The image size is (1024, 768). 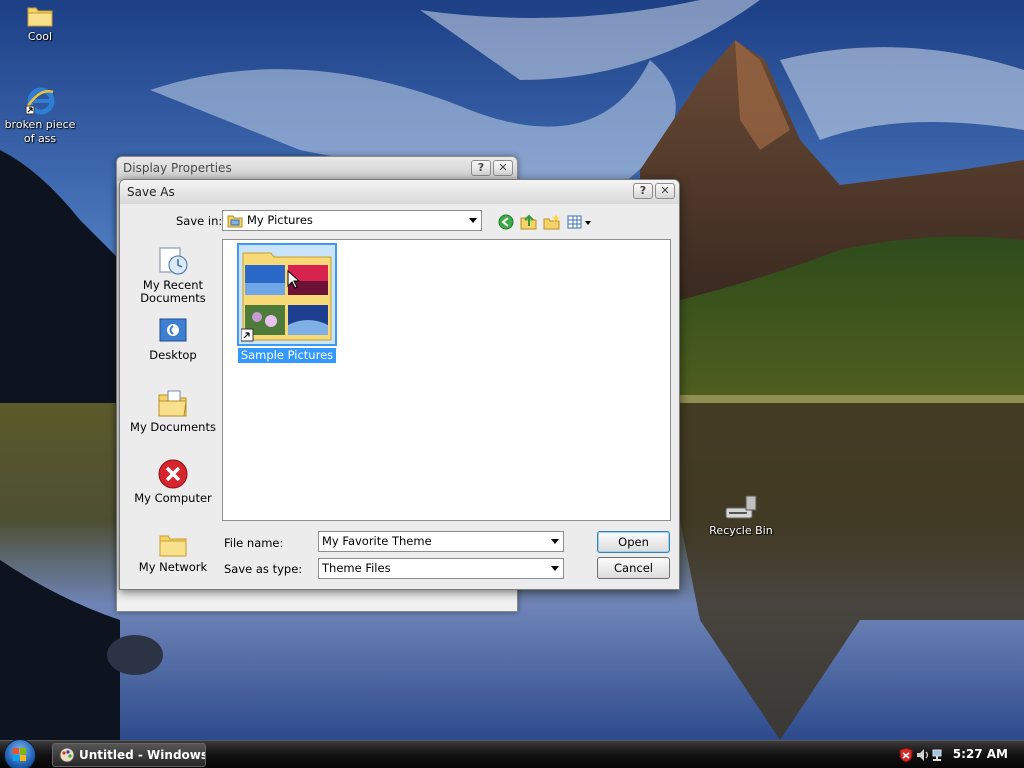 I want to click on up-folder-icon, so click(x=529, y=222).